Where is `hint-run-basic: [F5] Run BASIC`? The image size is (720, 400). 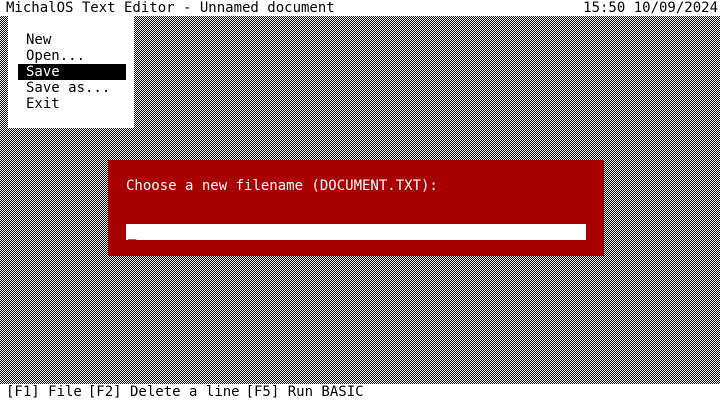 hint-run-basic: [F5] Run BASIC is located at coordinates (305, 392).